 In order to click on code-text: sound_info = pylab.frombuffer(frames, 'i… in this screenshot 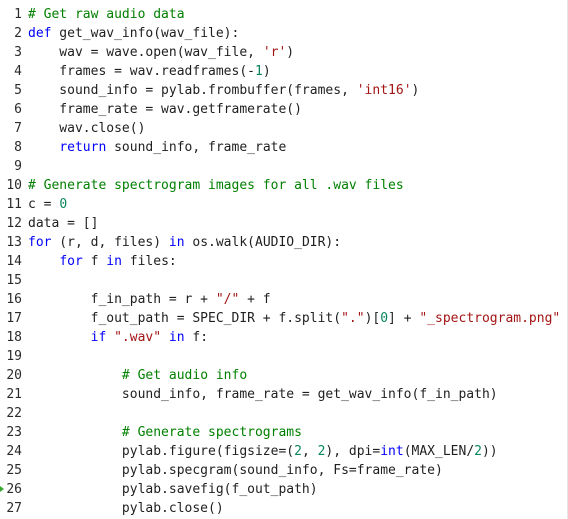, I will do `click(223, 90)`.